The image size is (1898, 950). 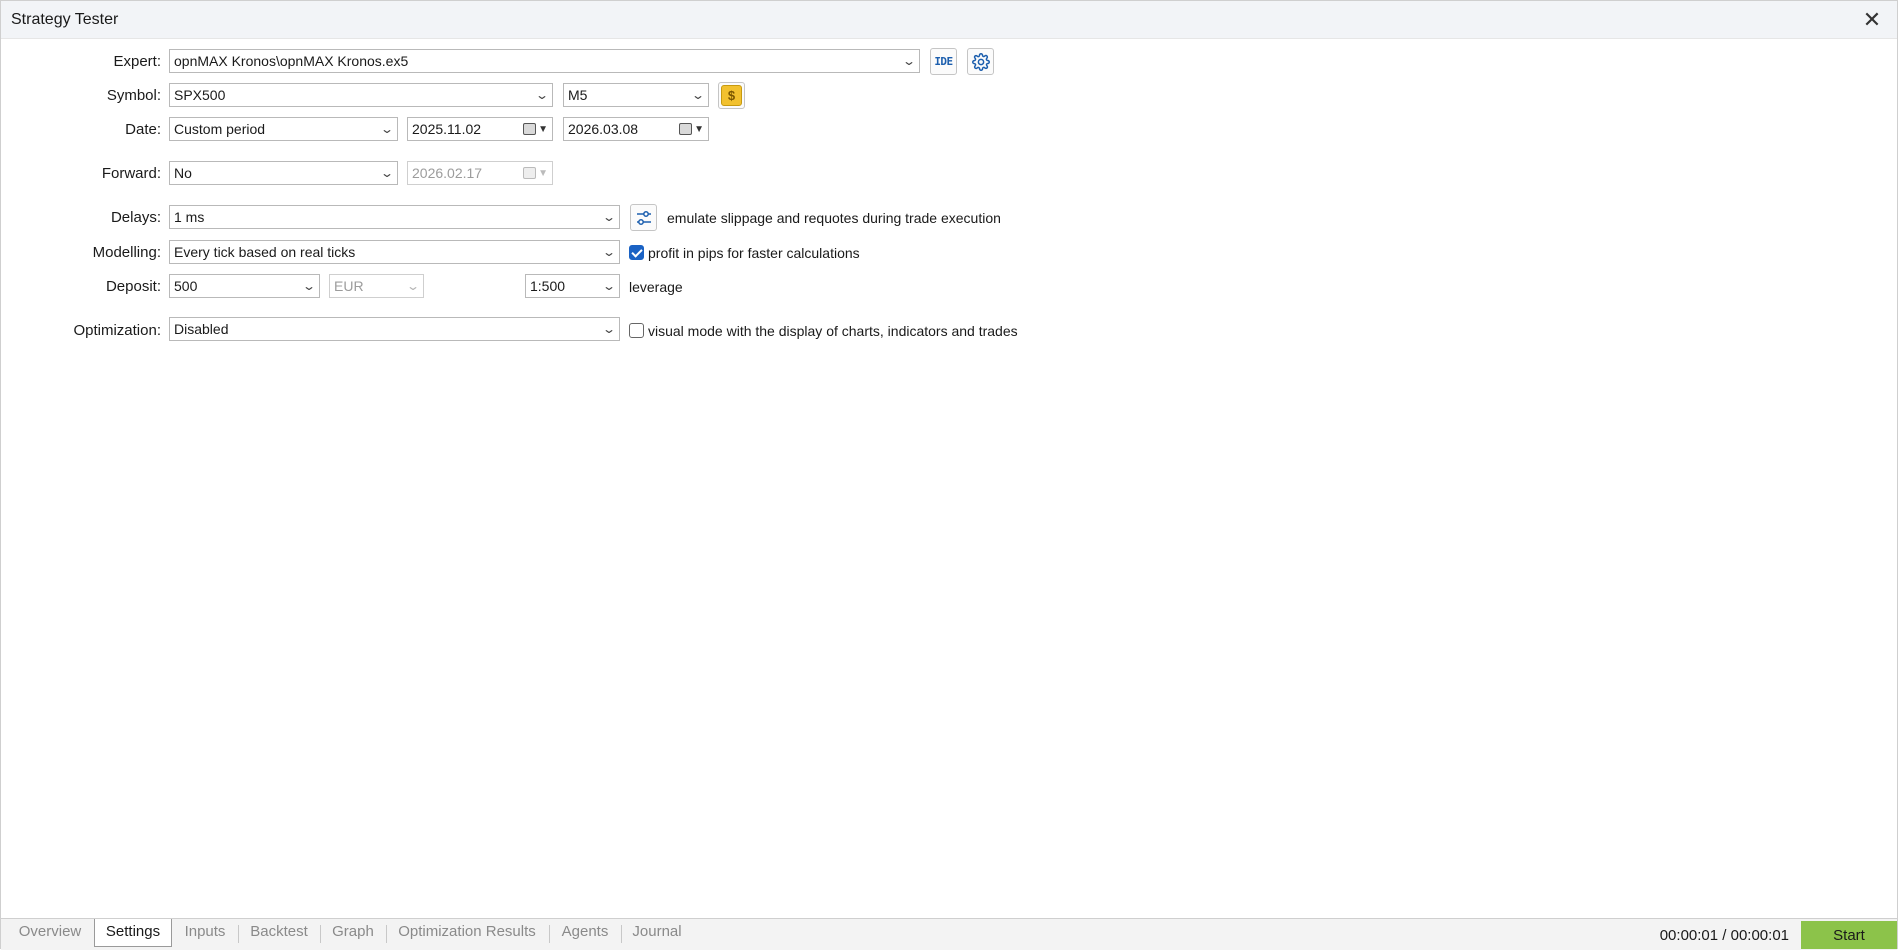 What do you see at coordinates (578, 95) in the screenshot?
I see `timeframe-value: M5` at bounding box center [578, 95].